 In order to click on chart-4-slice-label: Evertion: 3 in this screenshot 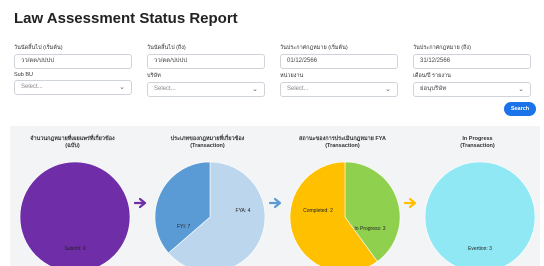, I will do `click(480, 249)`.